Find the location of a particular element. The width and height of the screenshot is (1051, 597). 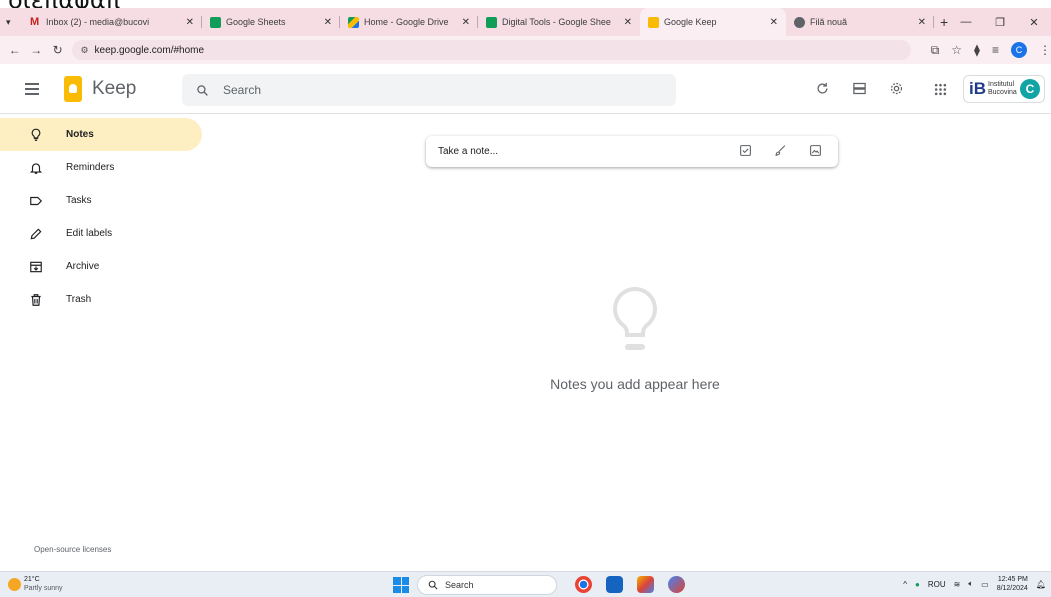

organization-account-chip: iB Institutul Bucovina C is located at coordinates (1004, 89).